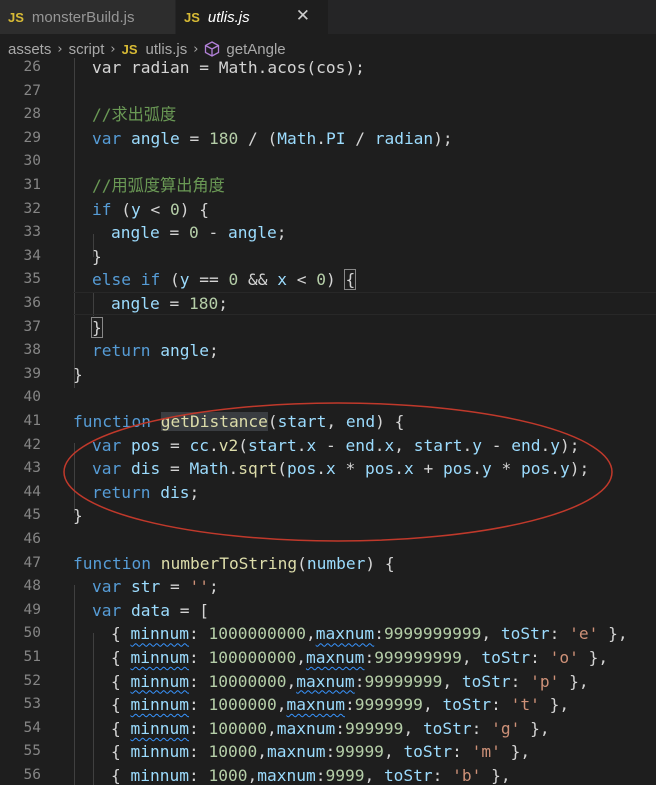 Image resolution: width=656 pixels, height=785 pixels. I want to click on breadcrumb-item-symbol: getAngle, so click(255, 49).